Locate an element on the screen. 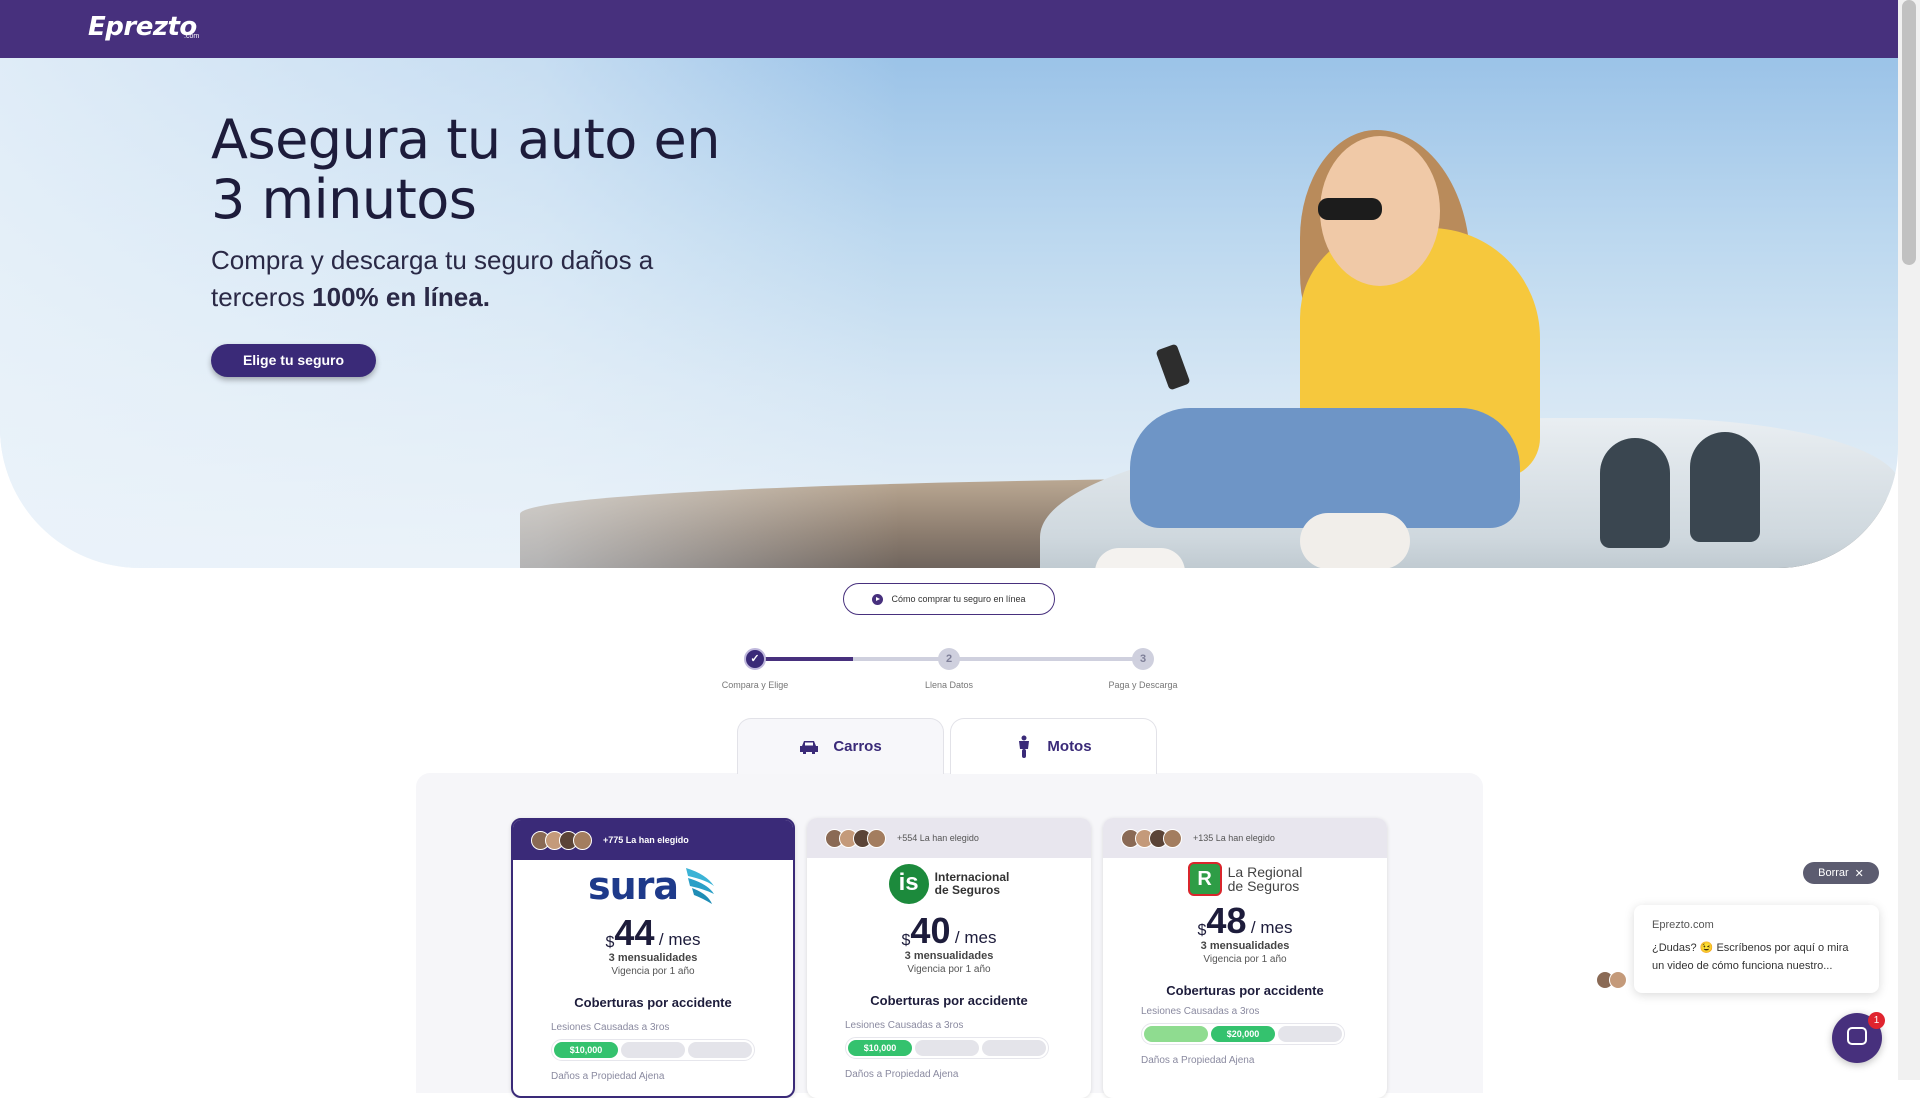 Image resolution: width=1920 pixels, height=1098 pixels. top-nav-bar: Eprezto .com is located at coordinates (949, 29).